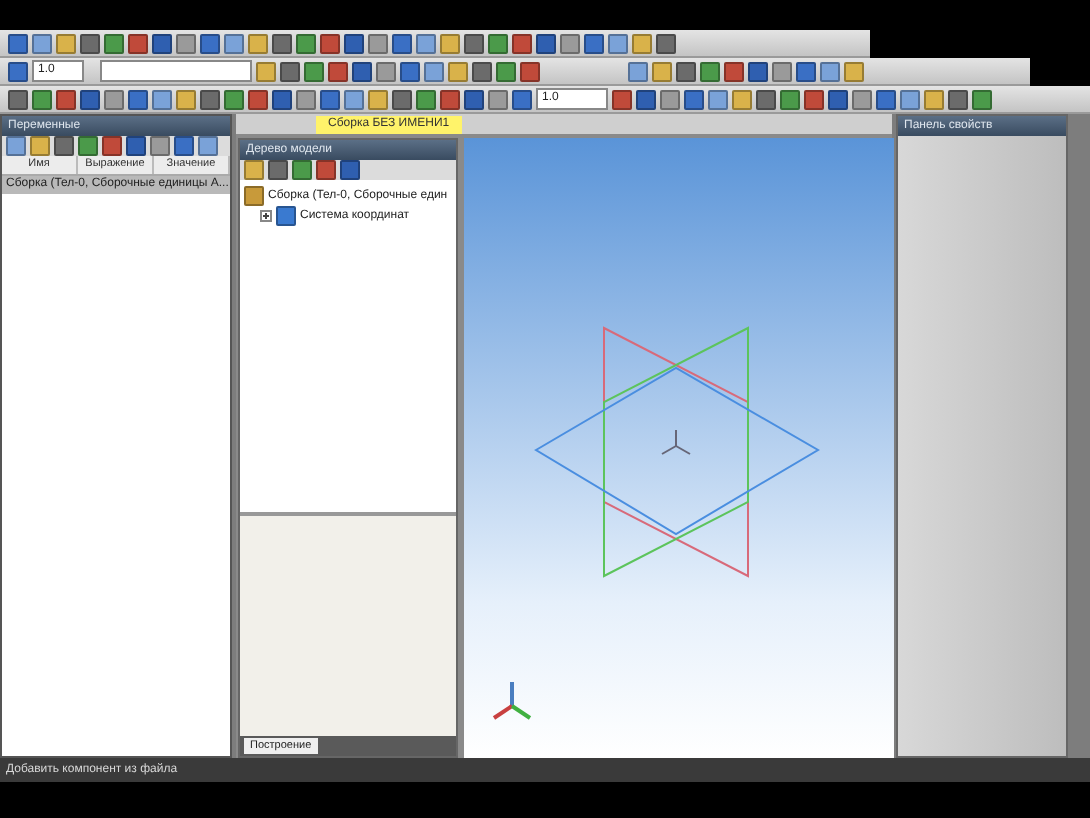  What do you see at coordinates (176, 71) in the screenshot?
I see `input-field` at bounding box center [176, 71].